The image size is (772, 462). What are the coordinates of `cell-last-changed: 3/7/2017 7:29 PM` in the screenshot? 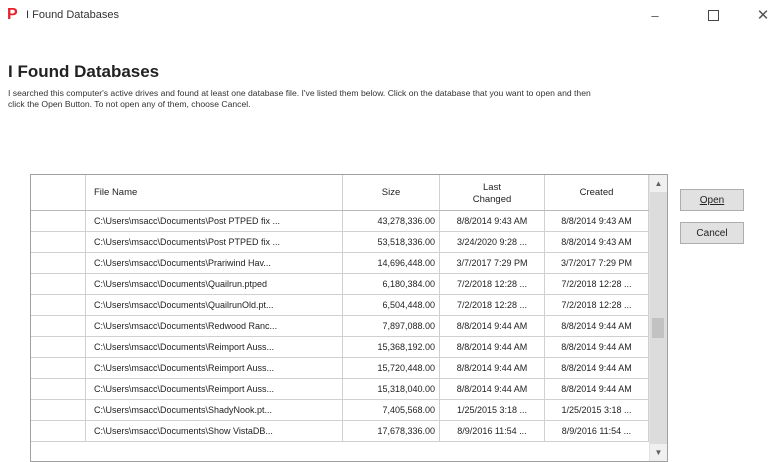 It's located at (492, 263).